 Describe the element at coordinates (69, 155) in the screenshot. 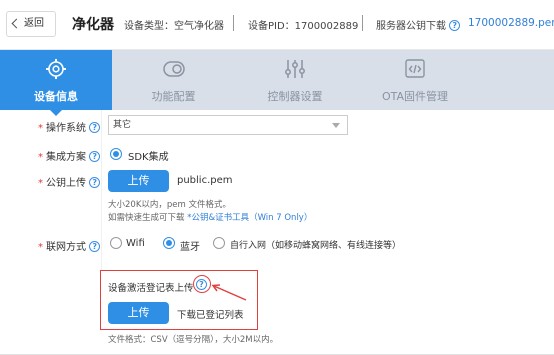

I see `integration-label: * 集成方案 ?` at that location.